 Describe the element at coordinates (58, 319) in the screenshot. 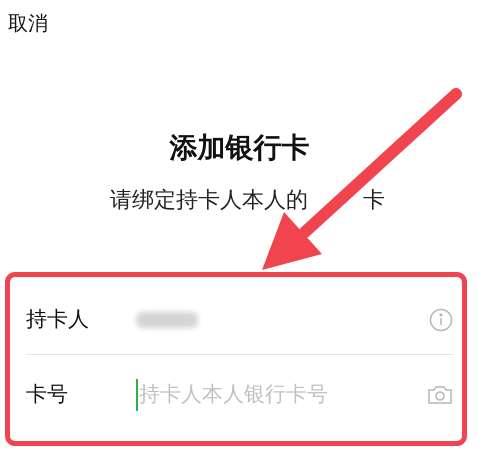

I see `field-label: 持卡人` at that location.